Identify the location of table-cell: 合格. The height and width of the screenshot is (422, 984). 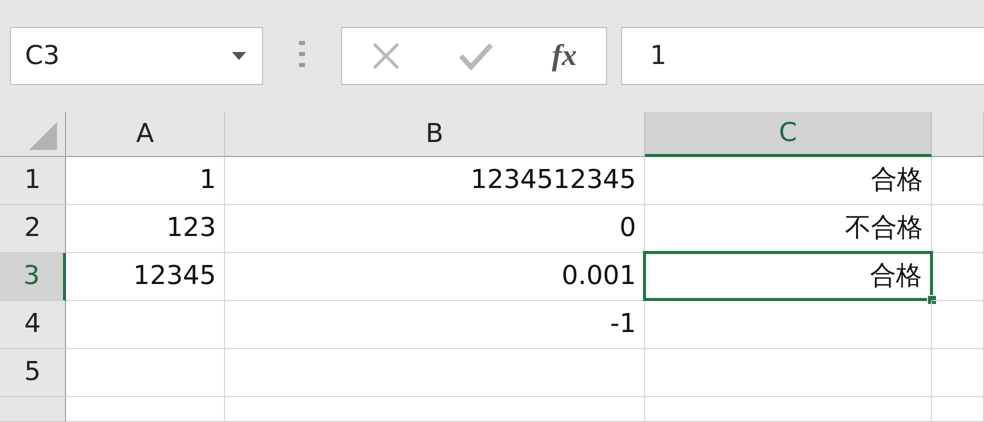
(788, 181).